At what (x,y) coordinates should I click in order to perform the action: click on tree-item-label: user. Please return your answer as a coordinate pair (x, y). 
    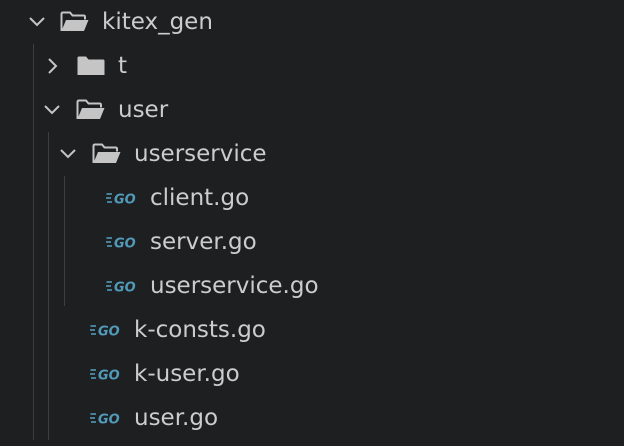
    Looking at the image, I should click on (143, 110).